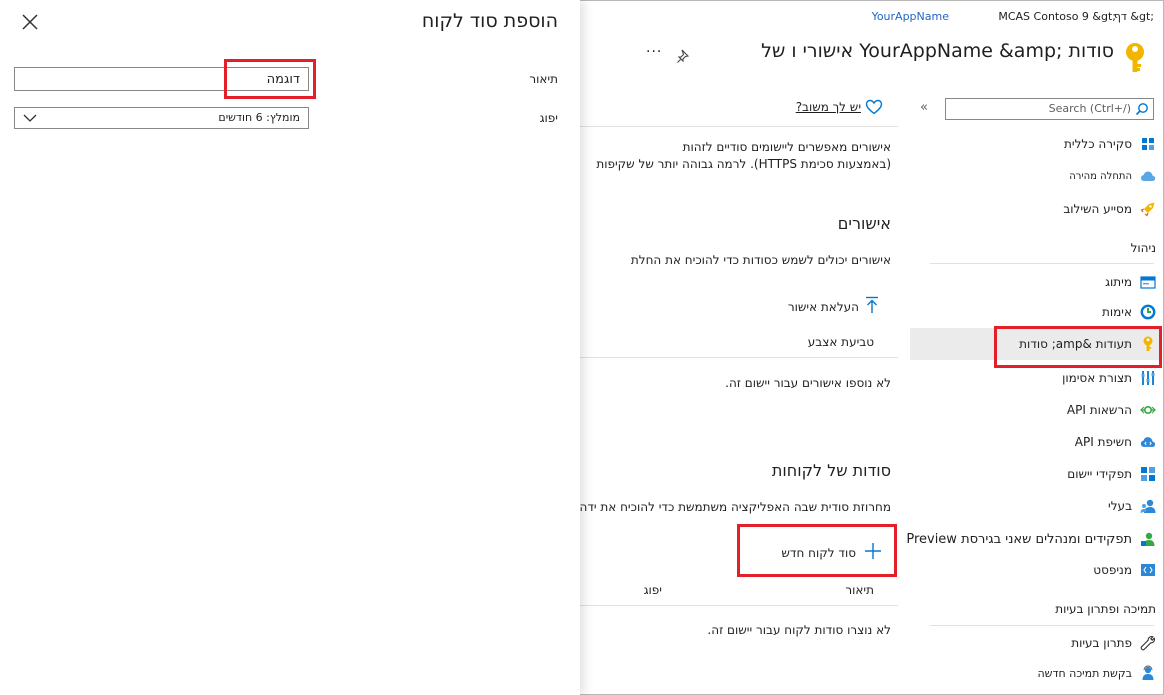 This screenshot has width=1164, height=695. What do you see at coordinates (828, 107) in the screenshot?
I see `feedback-link: יש לך משוב?` at bounding box center [828, 107].